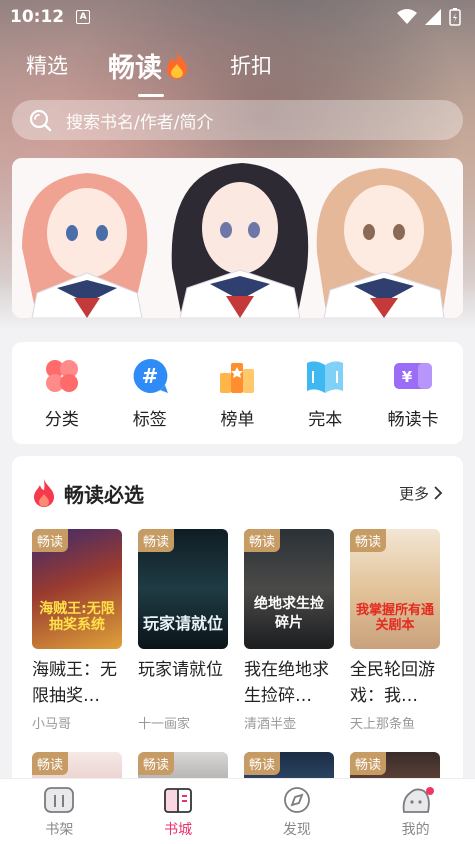  I want to click on book-cover: 畅读 海贼王:无限抽奖系统, so click(77, 589).